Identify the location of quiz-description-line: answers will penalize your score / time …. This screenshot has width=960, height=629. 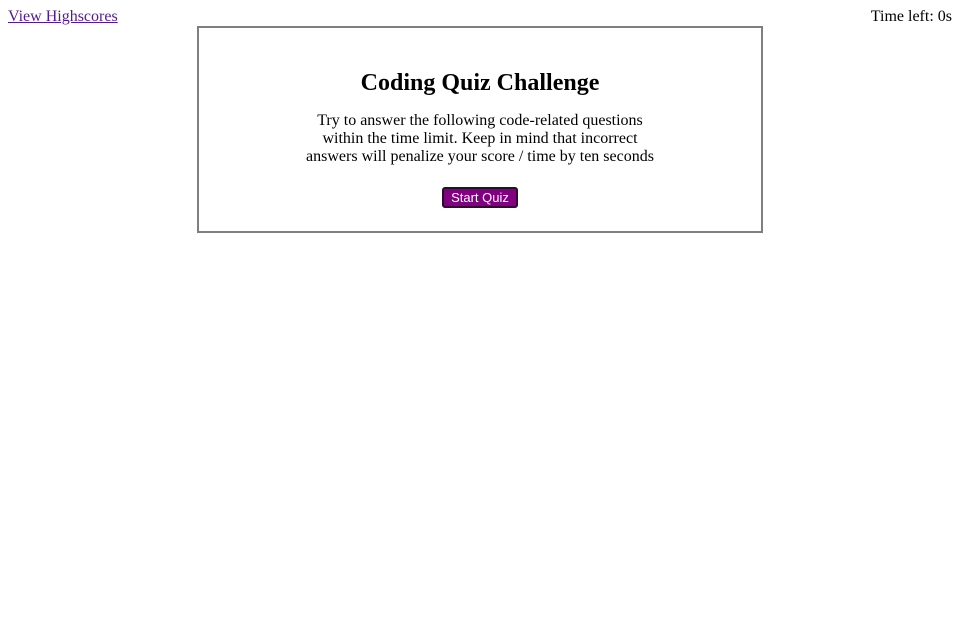
(480, 156).